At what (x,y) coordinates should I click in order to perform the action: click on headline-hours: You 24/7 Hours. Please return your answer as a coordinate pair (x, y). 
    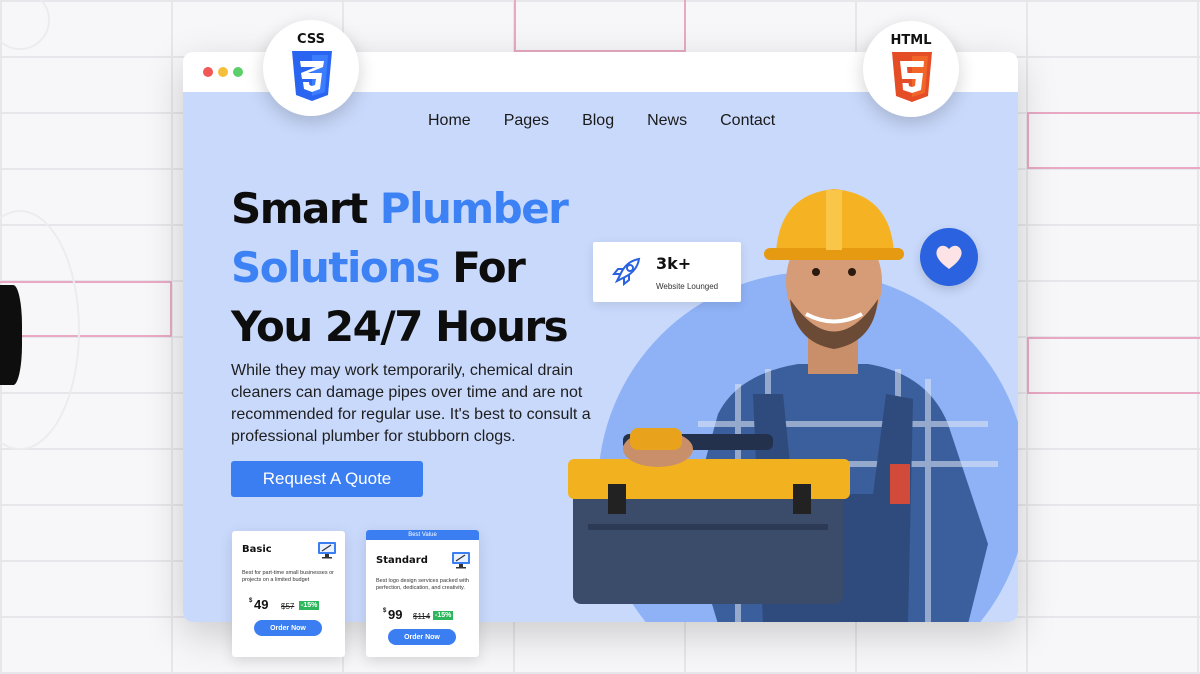
    Looking at the image, I should click on (400, 326).